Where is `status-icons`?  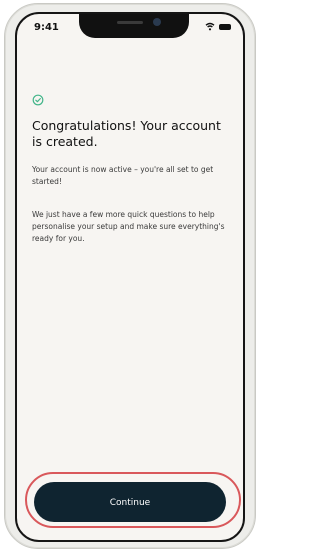
status-icons is located at coordinates (218, 26).